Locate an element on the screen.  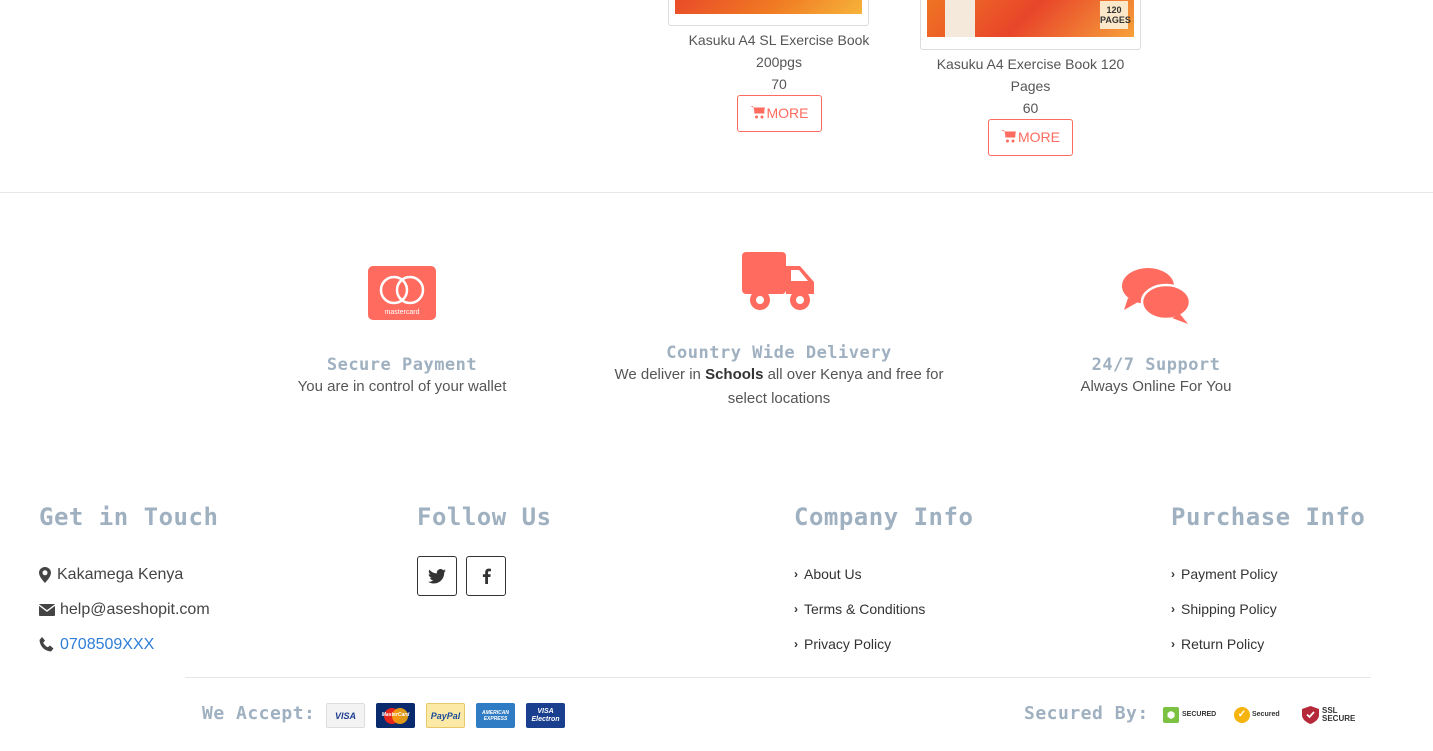
visa-icon: VISA is located at coordinates (345, 715).